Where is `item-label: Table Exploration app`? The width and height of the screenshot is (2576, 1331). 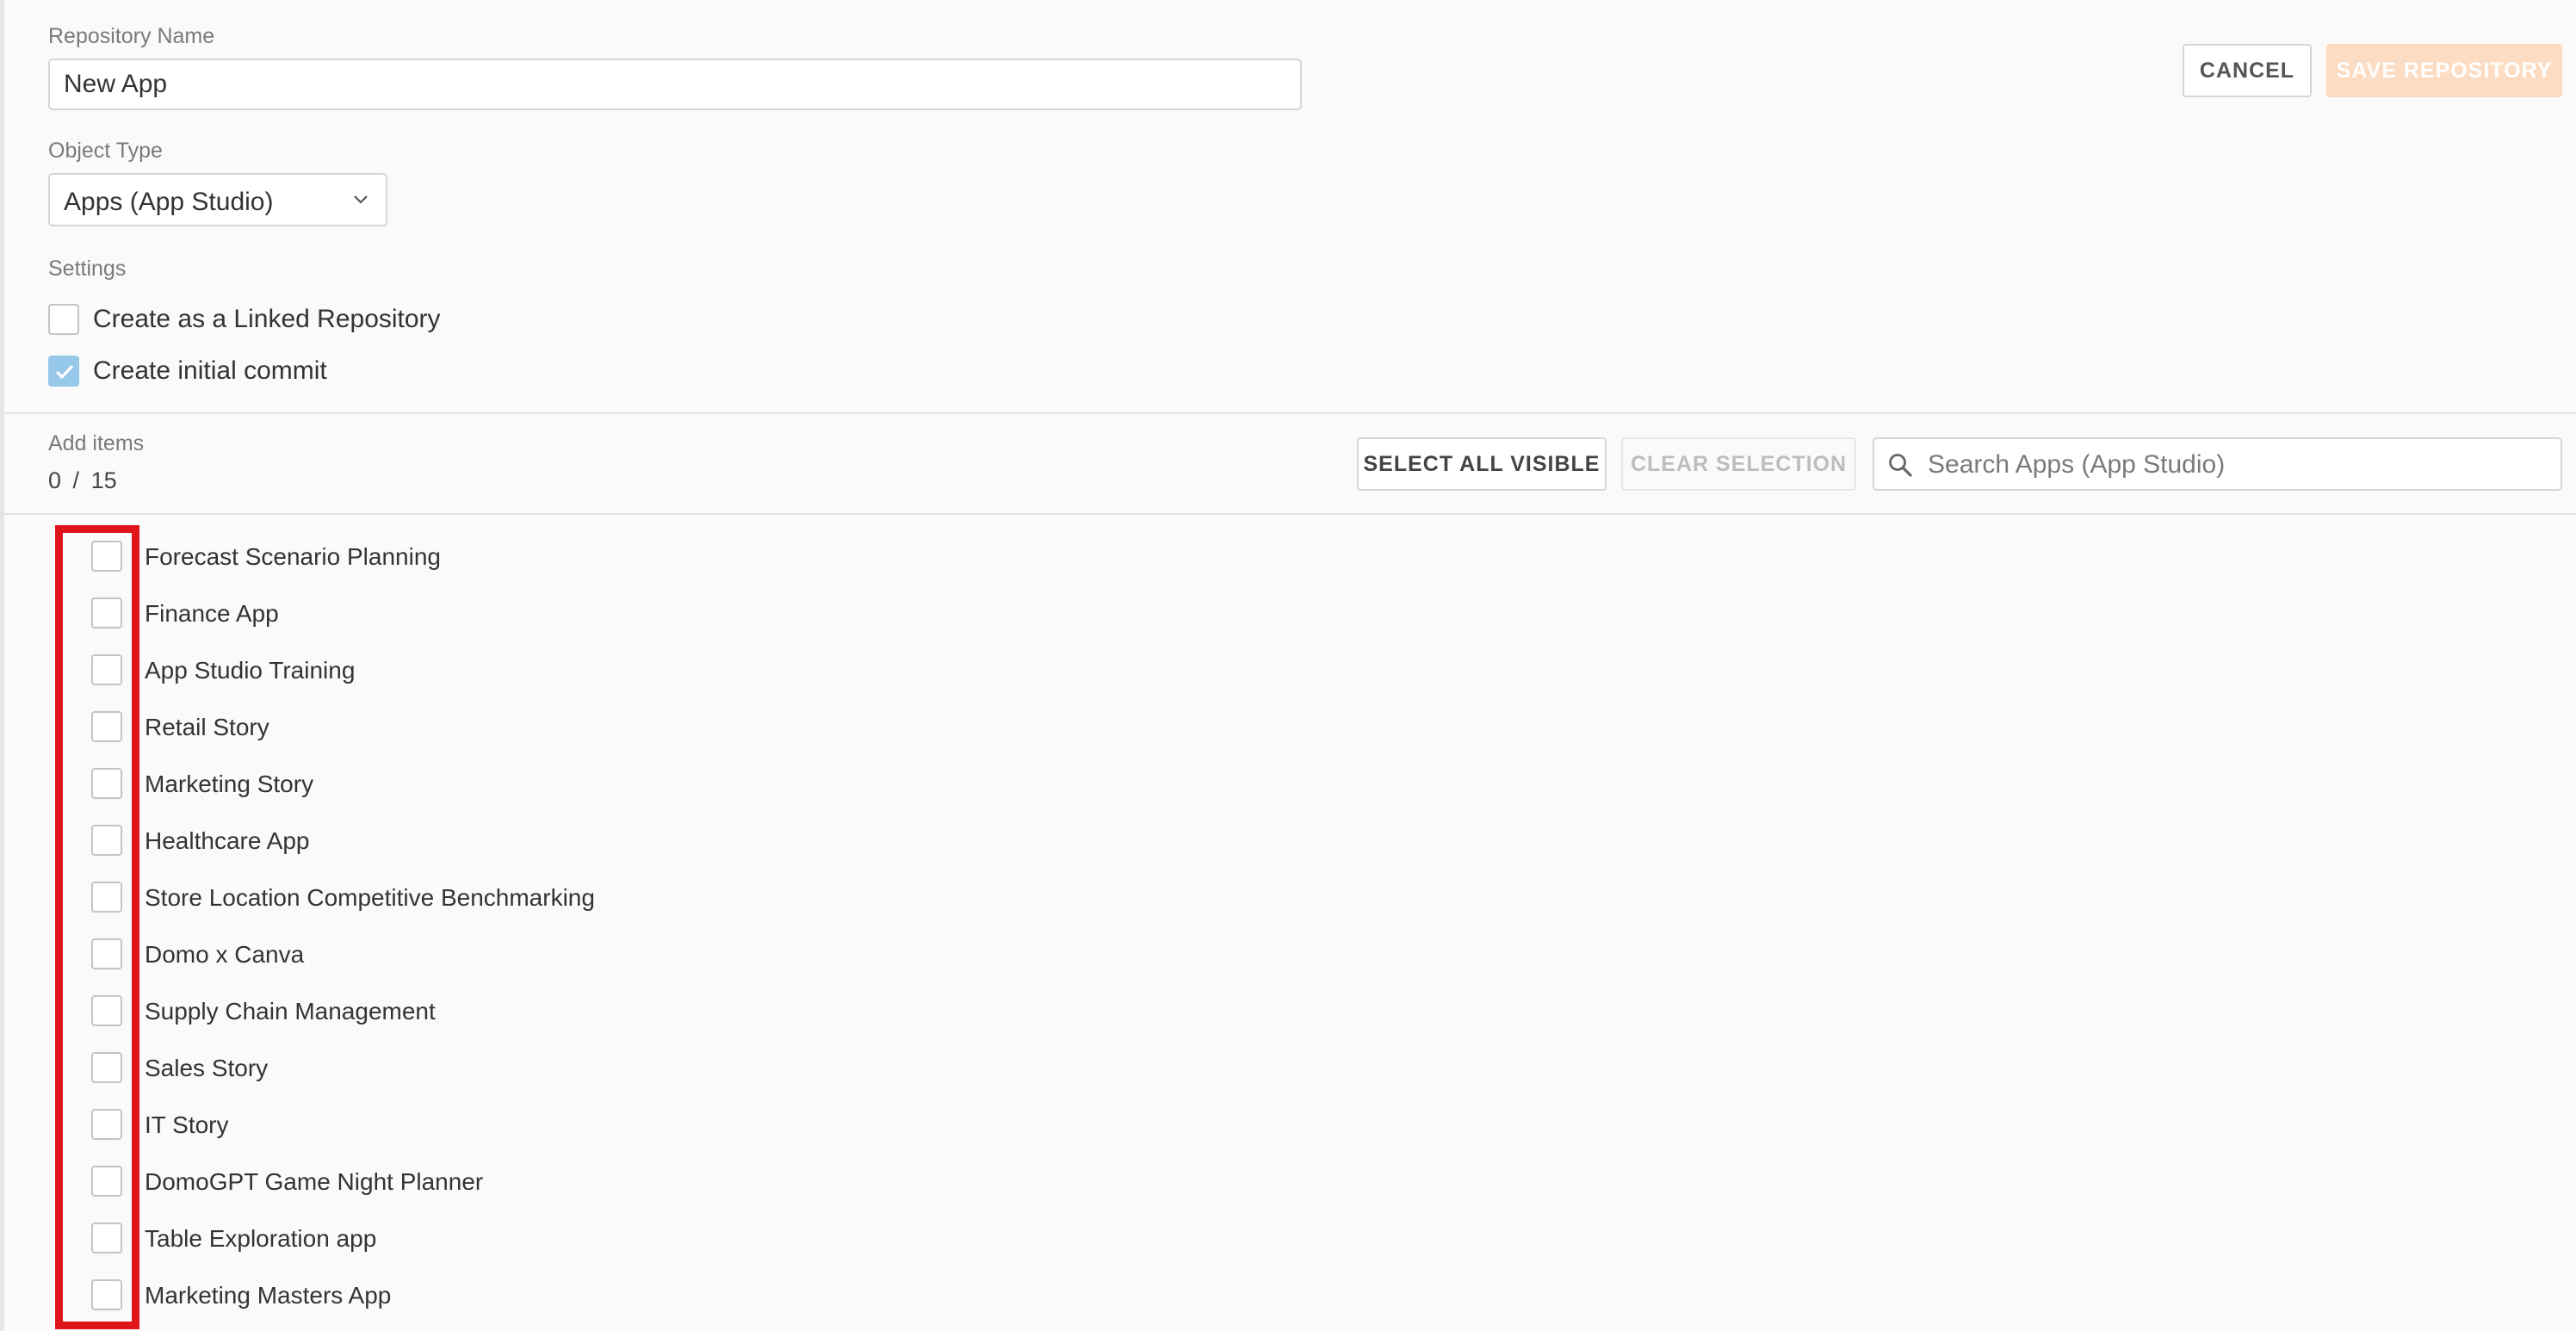 item-label: Table Exploration app is located at coordinates (260, 1239).